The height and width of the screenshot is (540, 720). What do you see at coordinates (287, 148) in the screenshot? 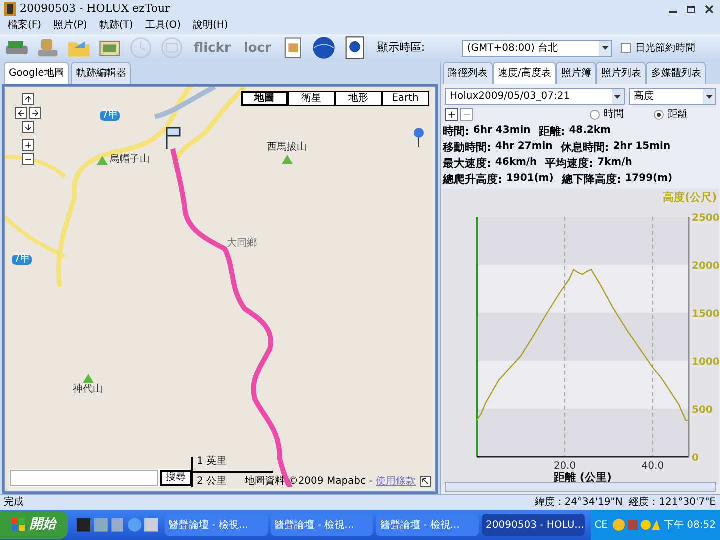
I see `place-label: 西馬拔山` at bounding box center [287, 148].